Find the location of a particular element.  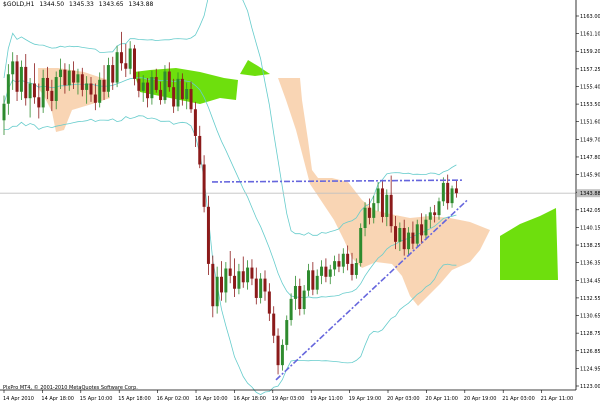

price-tick-label: 1134.45 is located at coordinates (590, 281).